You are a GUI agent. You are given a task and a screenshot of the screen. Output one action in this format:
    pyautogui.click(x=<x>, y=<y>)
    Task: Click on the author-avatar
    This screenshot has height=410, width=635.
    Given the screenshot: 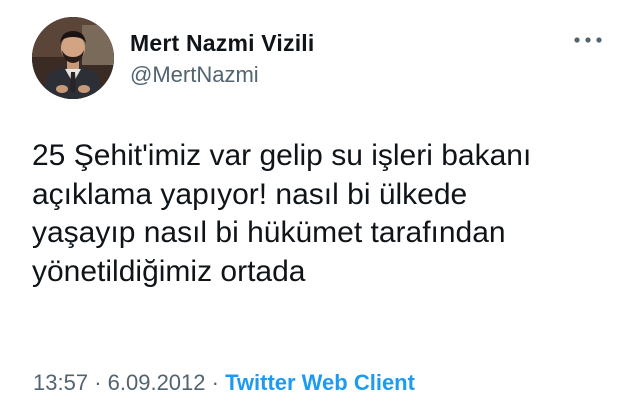 What is the action you would take?
    pyautogui.click(x=73, y=58)
    